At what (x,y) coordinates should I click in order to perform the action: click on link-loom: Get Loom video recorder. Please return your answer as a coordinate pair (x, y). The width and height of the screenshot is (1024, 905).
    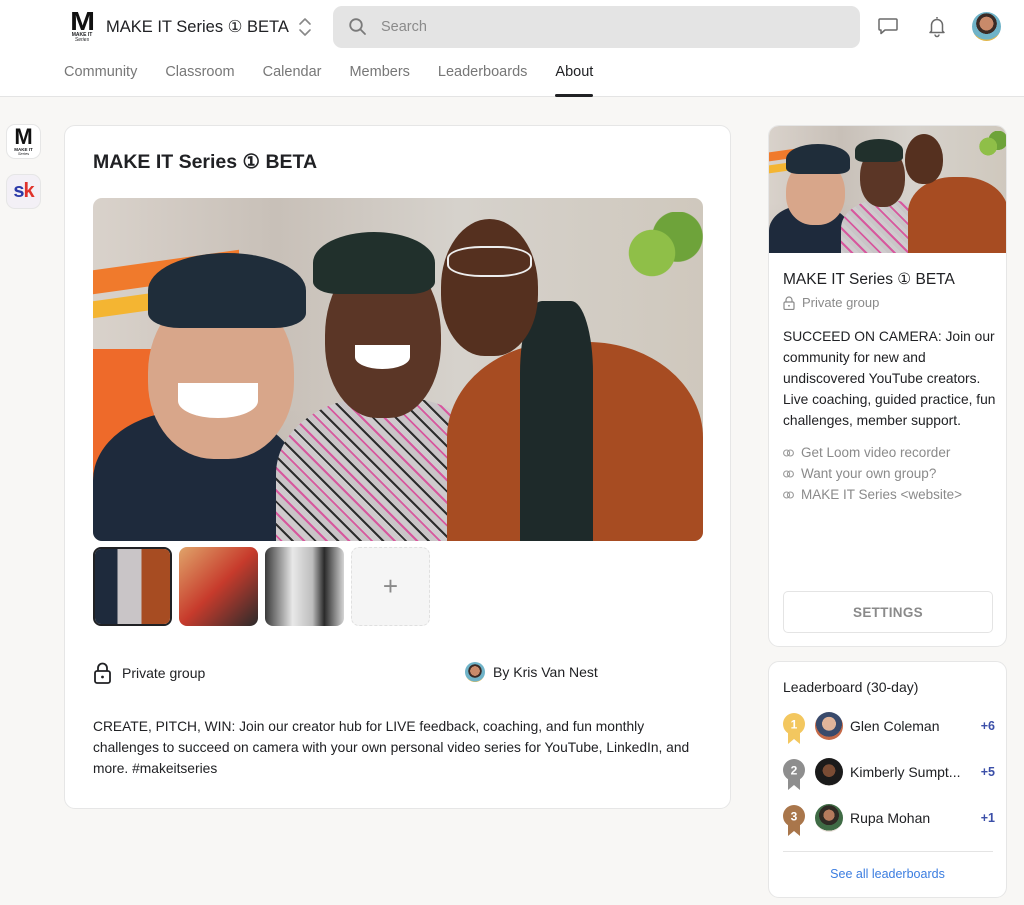
    Looking at the image, I should click on (872, 452).